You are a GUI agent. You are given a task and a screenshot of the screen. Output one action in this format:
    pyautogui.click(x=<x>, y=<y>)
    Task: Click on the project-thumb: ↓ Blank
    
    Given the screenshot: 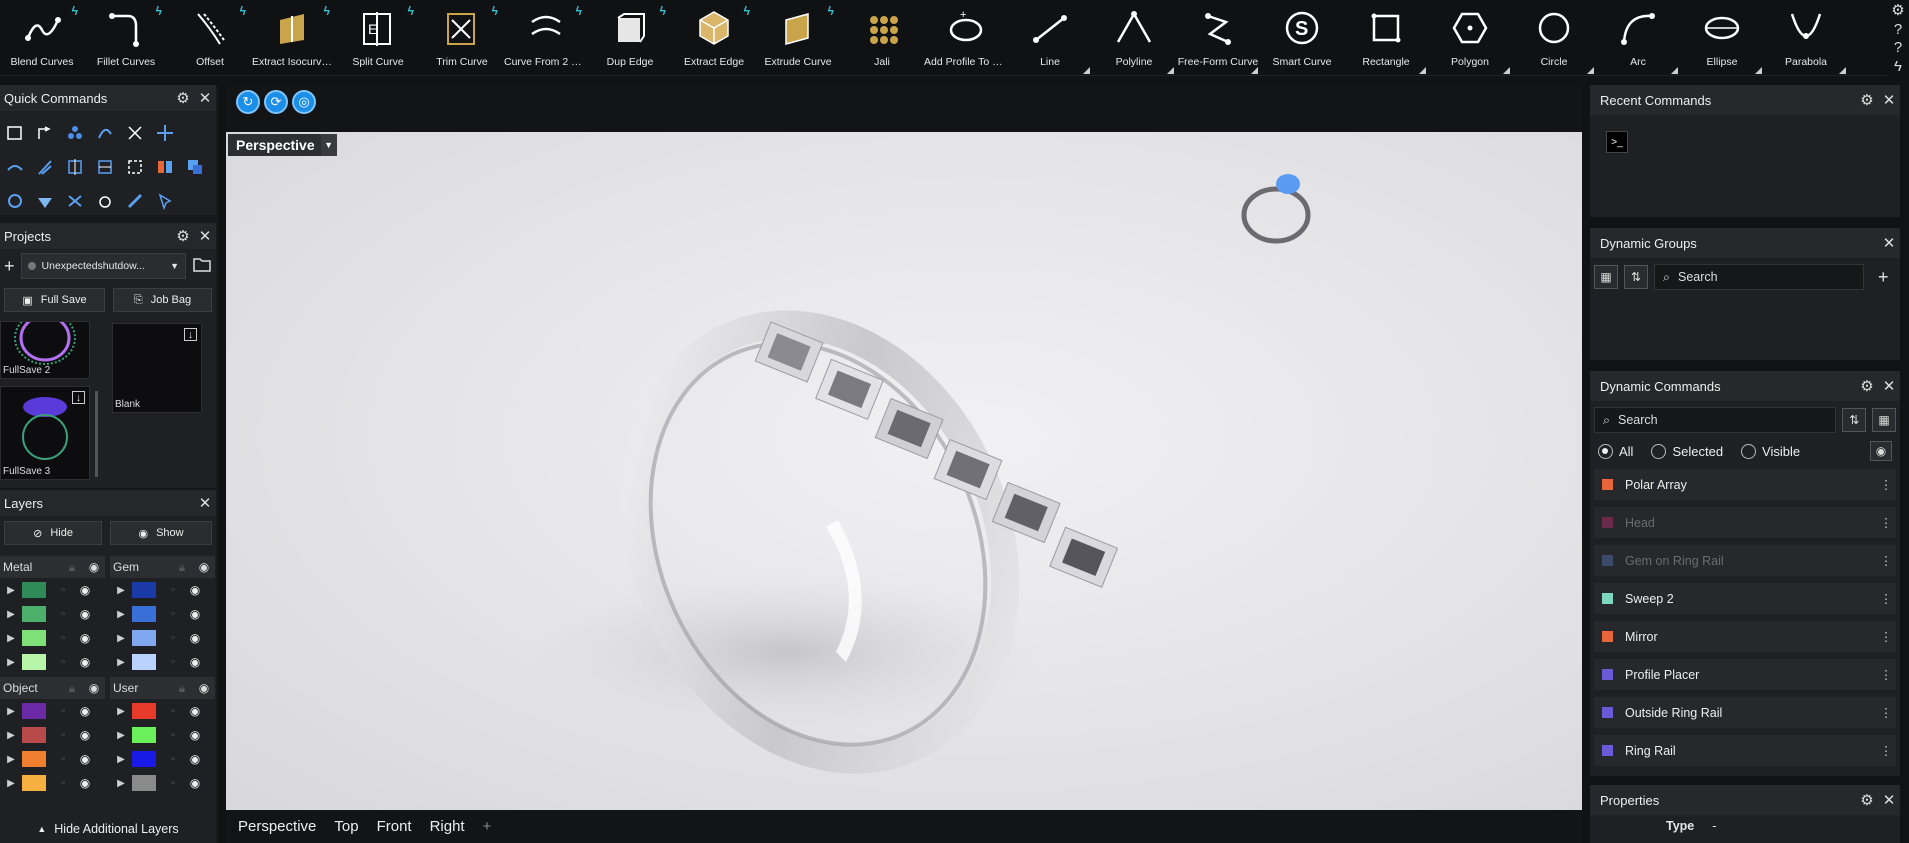 What is the action you would take?
    pyautogui.click(x=157, y=368)
    